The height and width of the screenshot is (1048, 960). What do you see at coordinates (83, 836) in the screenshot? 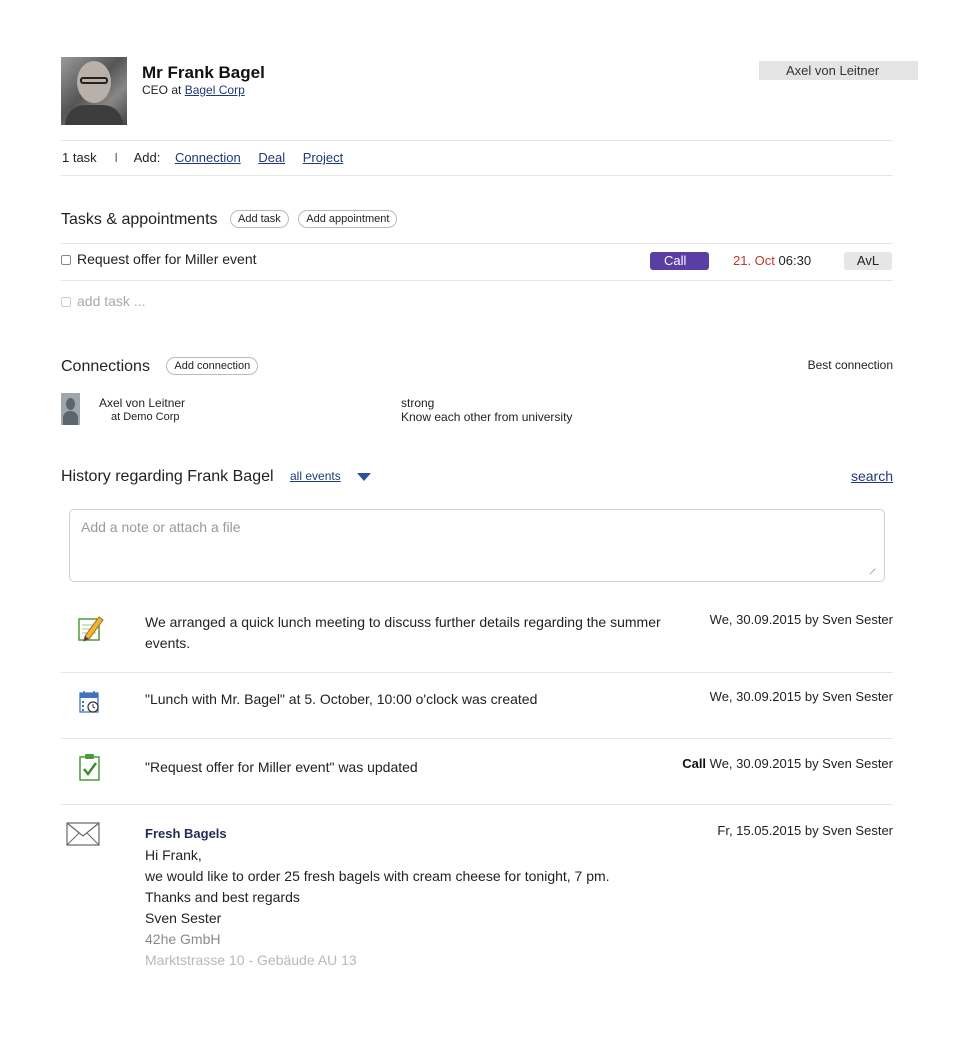
I see `envelope-icon` at bounding box center [83, 836].